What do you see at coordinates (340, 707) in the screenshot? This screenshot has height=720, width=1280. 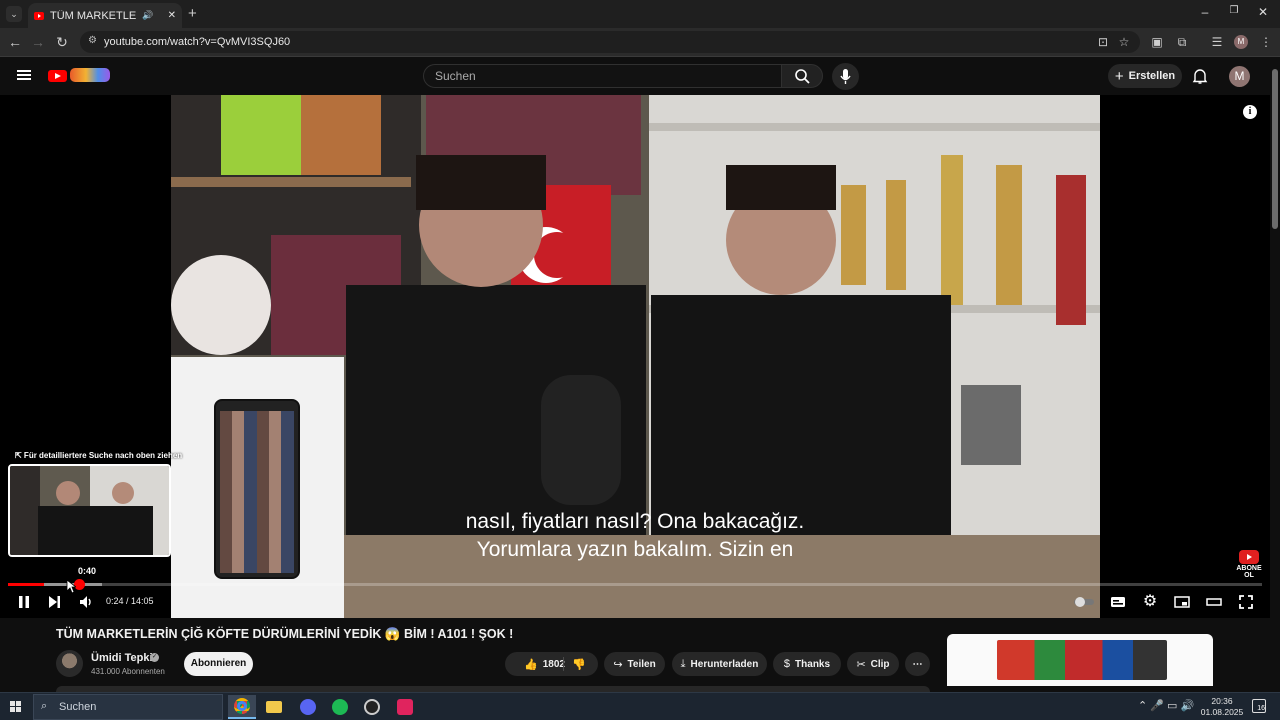 I see `spotify-icon` at bounding box center [340, 707].